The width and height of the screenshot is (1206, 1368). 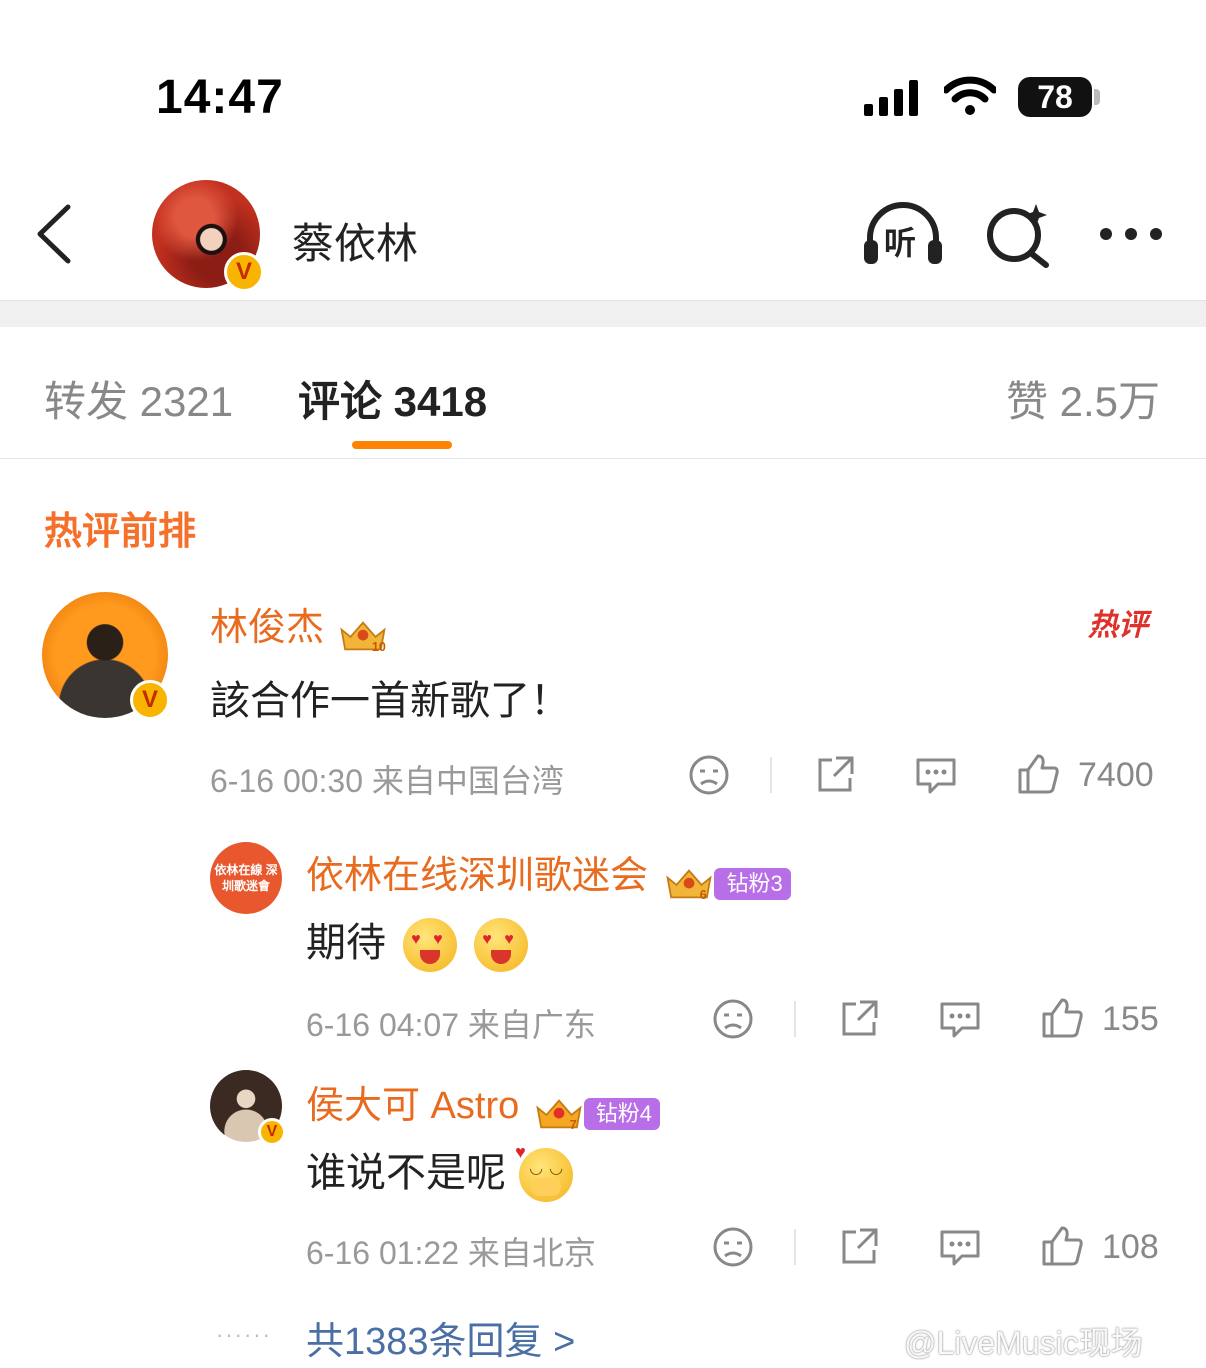 What do you see at coordinates (346, 943) in the screenshot?
I see `reply-text-content: 期待` at bounding box center [346, 943].